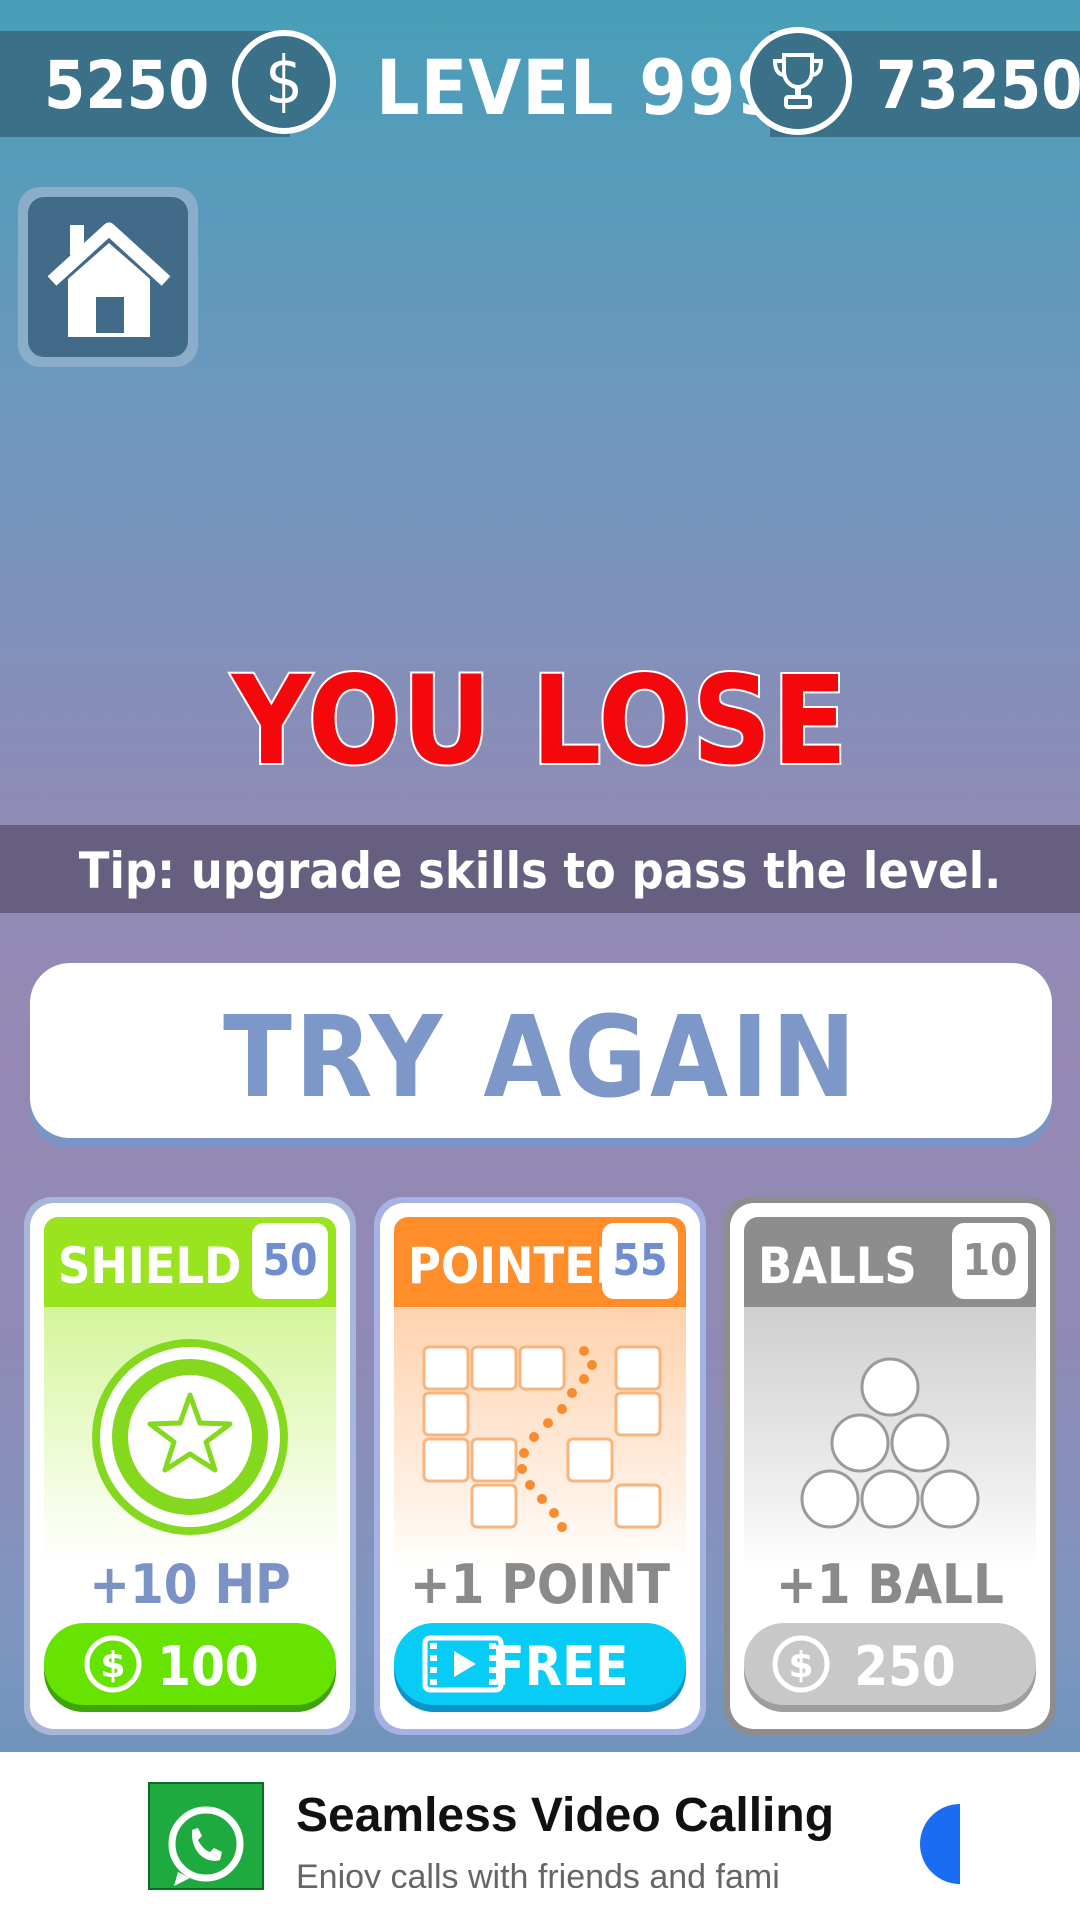 This screenshot has width=1080, height=1920. I want to click on balls-title: BALLS, so click(837, 1266).